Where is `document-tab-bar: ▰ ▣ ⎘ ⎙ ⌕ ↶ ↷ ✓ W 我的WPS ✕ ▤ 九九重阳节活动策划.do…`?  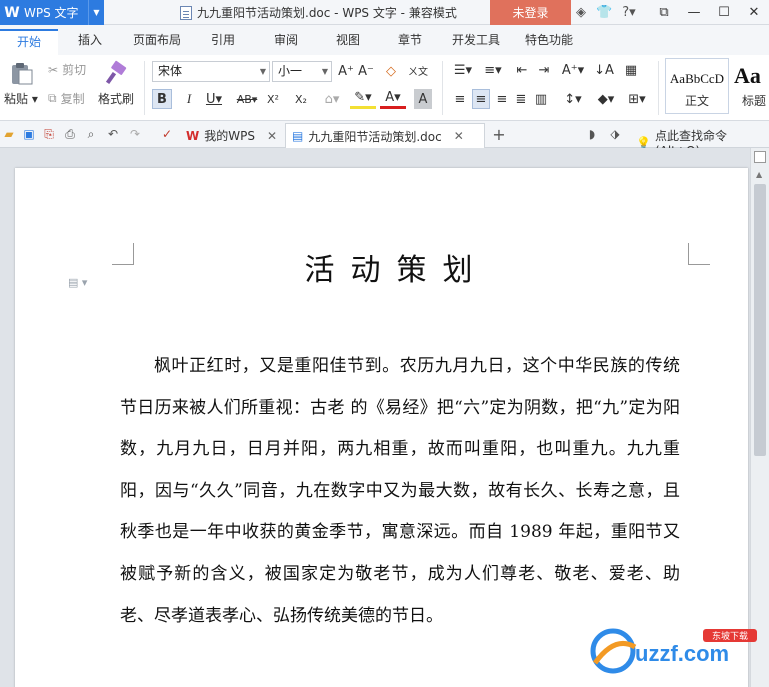
document-tab-bar: ▰ ▣ ⎘ ⎙ ⌕ ↶ ↷ ✓ W 我的WPS ✕ ▤ 九九重阳节活动策划.do… is located at coordinates (384, 139).